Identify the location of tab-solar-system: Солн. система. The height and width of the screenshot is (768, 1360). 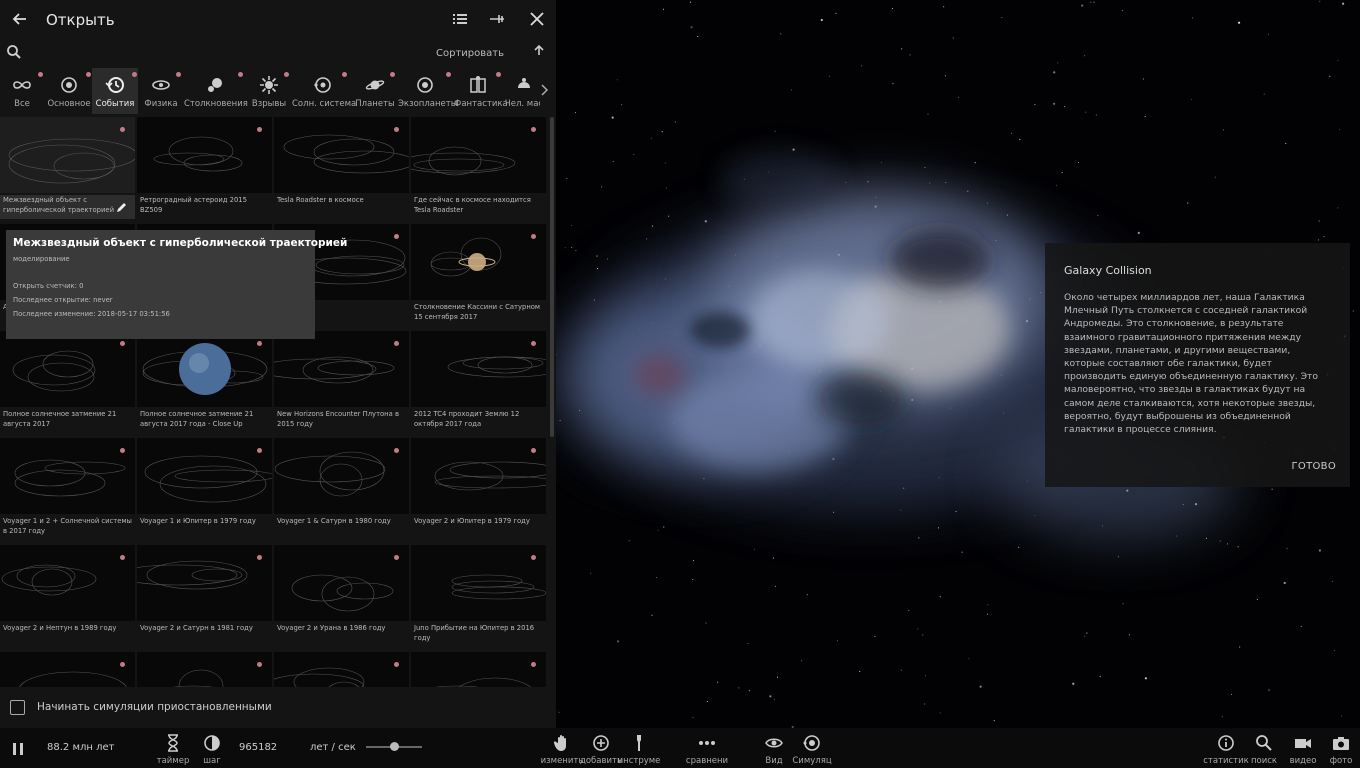
(324, 91).